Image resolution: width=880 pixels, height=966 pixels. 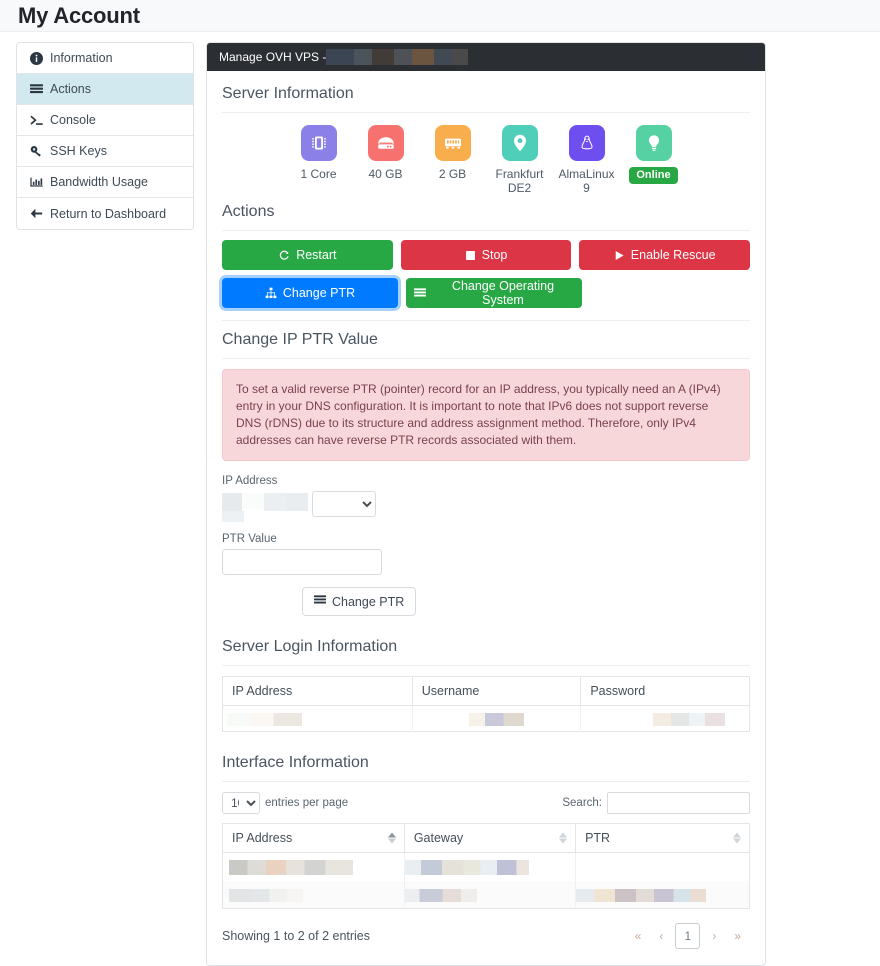 What do you see at coordinates (665, 719) in the screenshot?
I see `cell-password` at bounding box center [665, 719].